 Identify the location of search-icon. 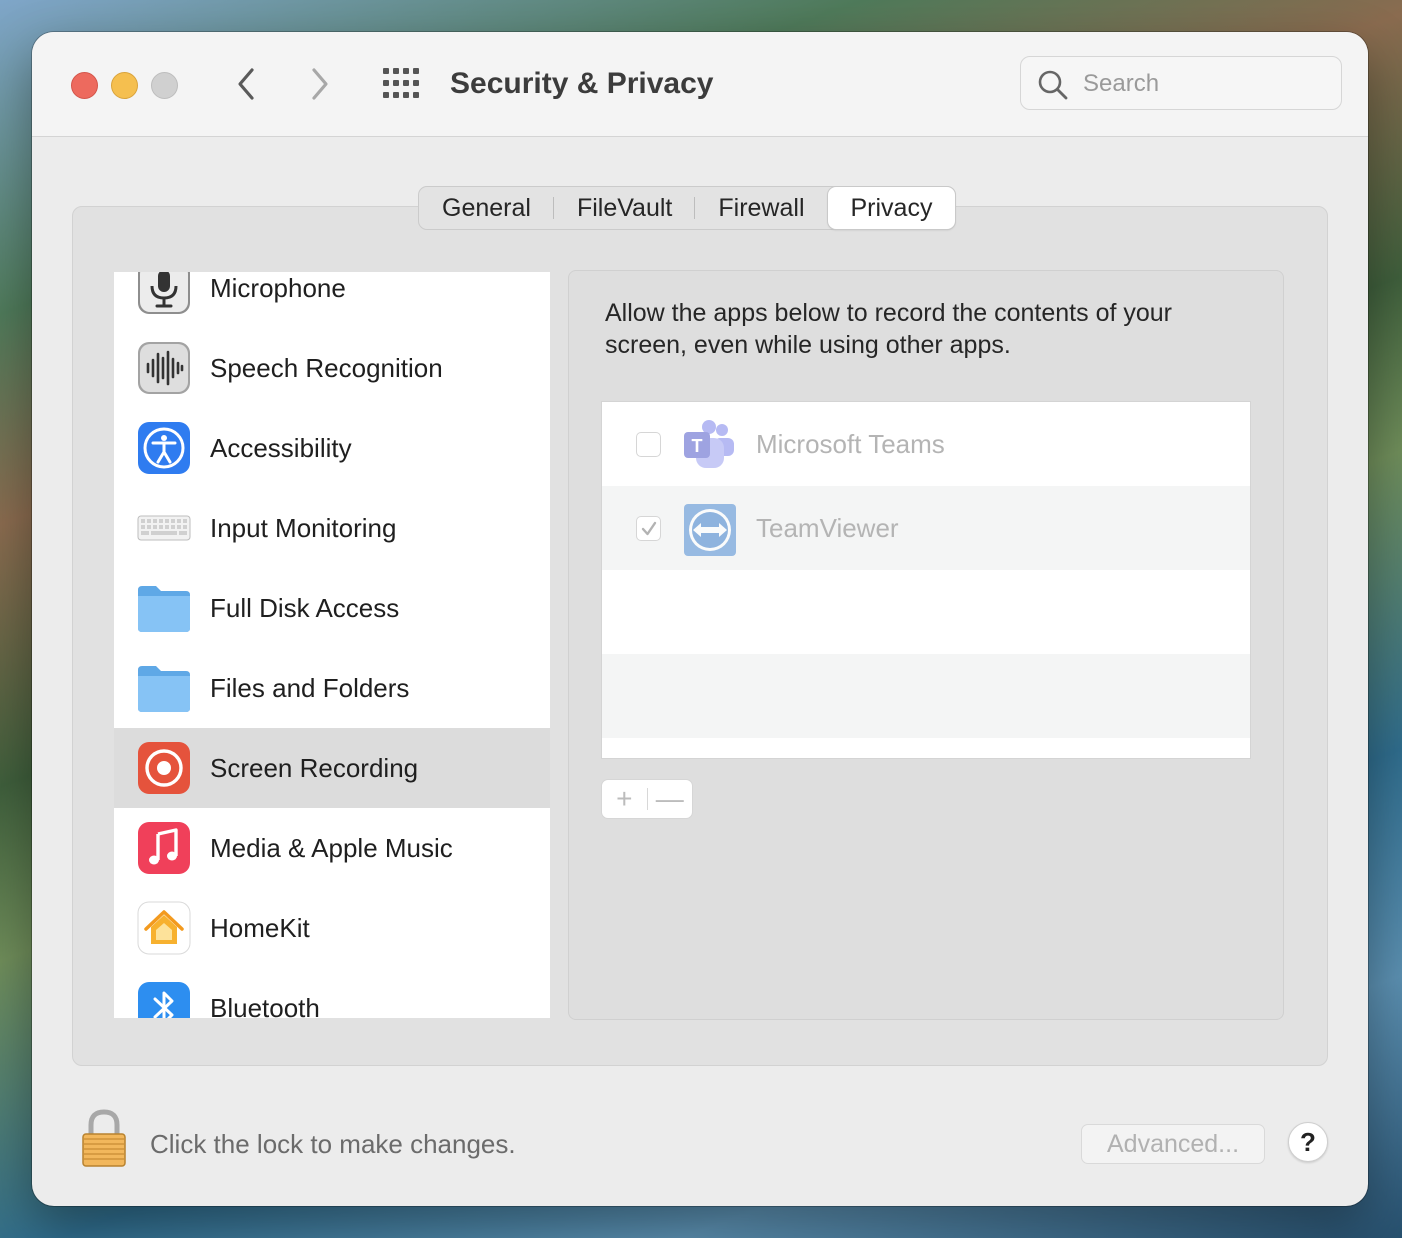
(1053, 85).